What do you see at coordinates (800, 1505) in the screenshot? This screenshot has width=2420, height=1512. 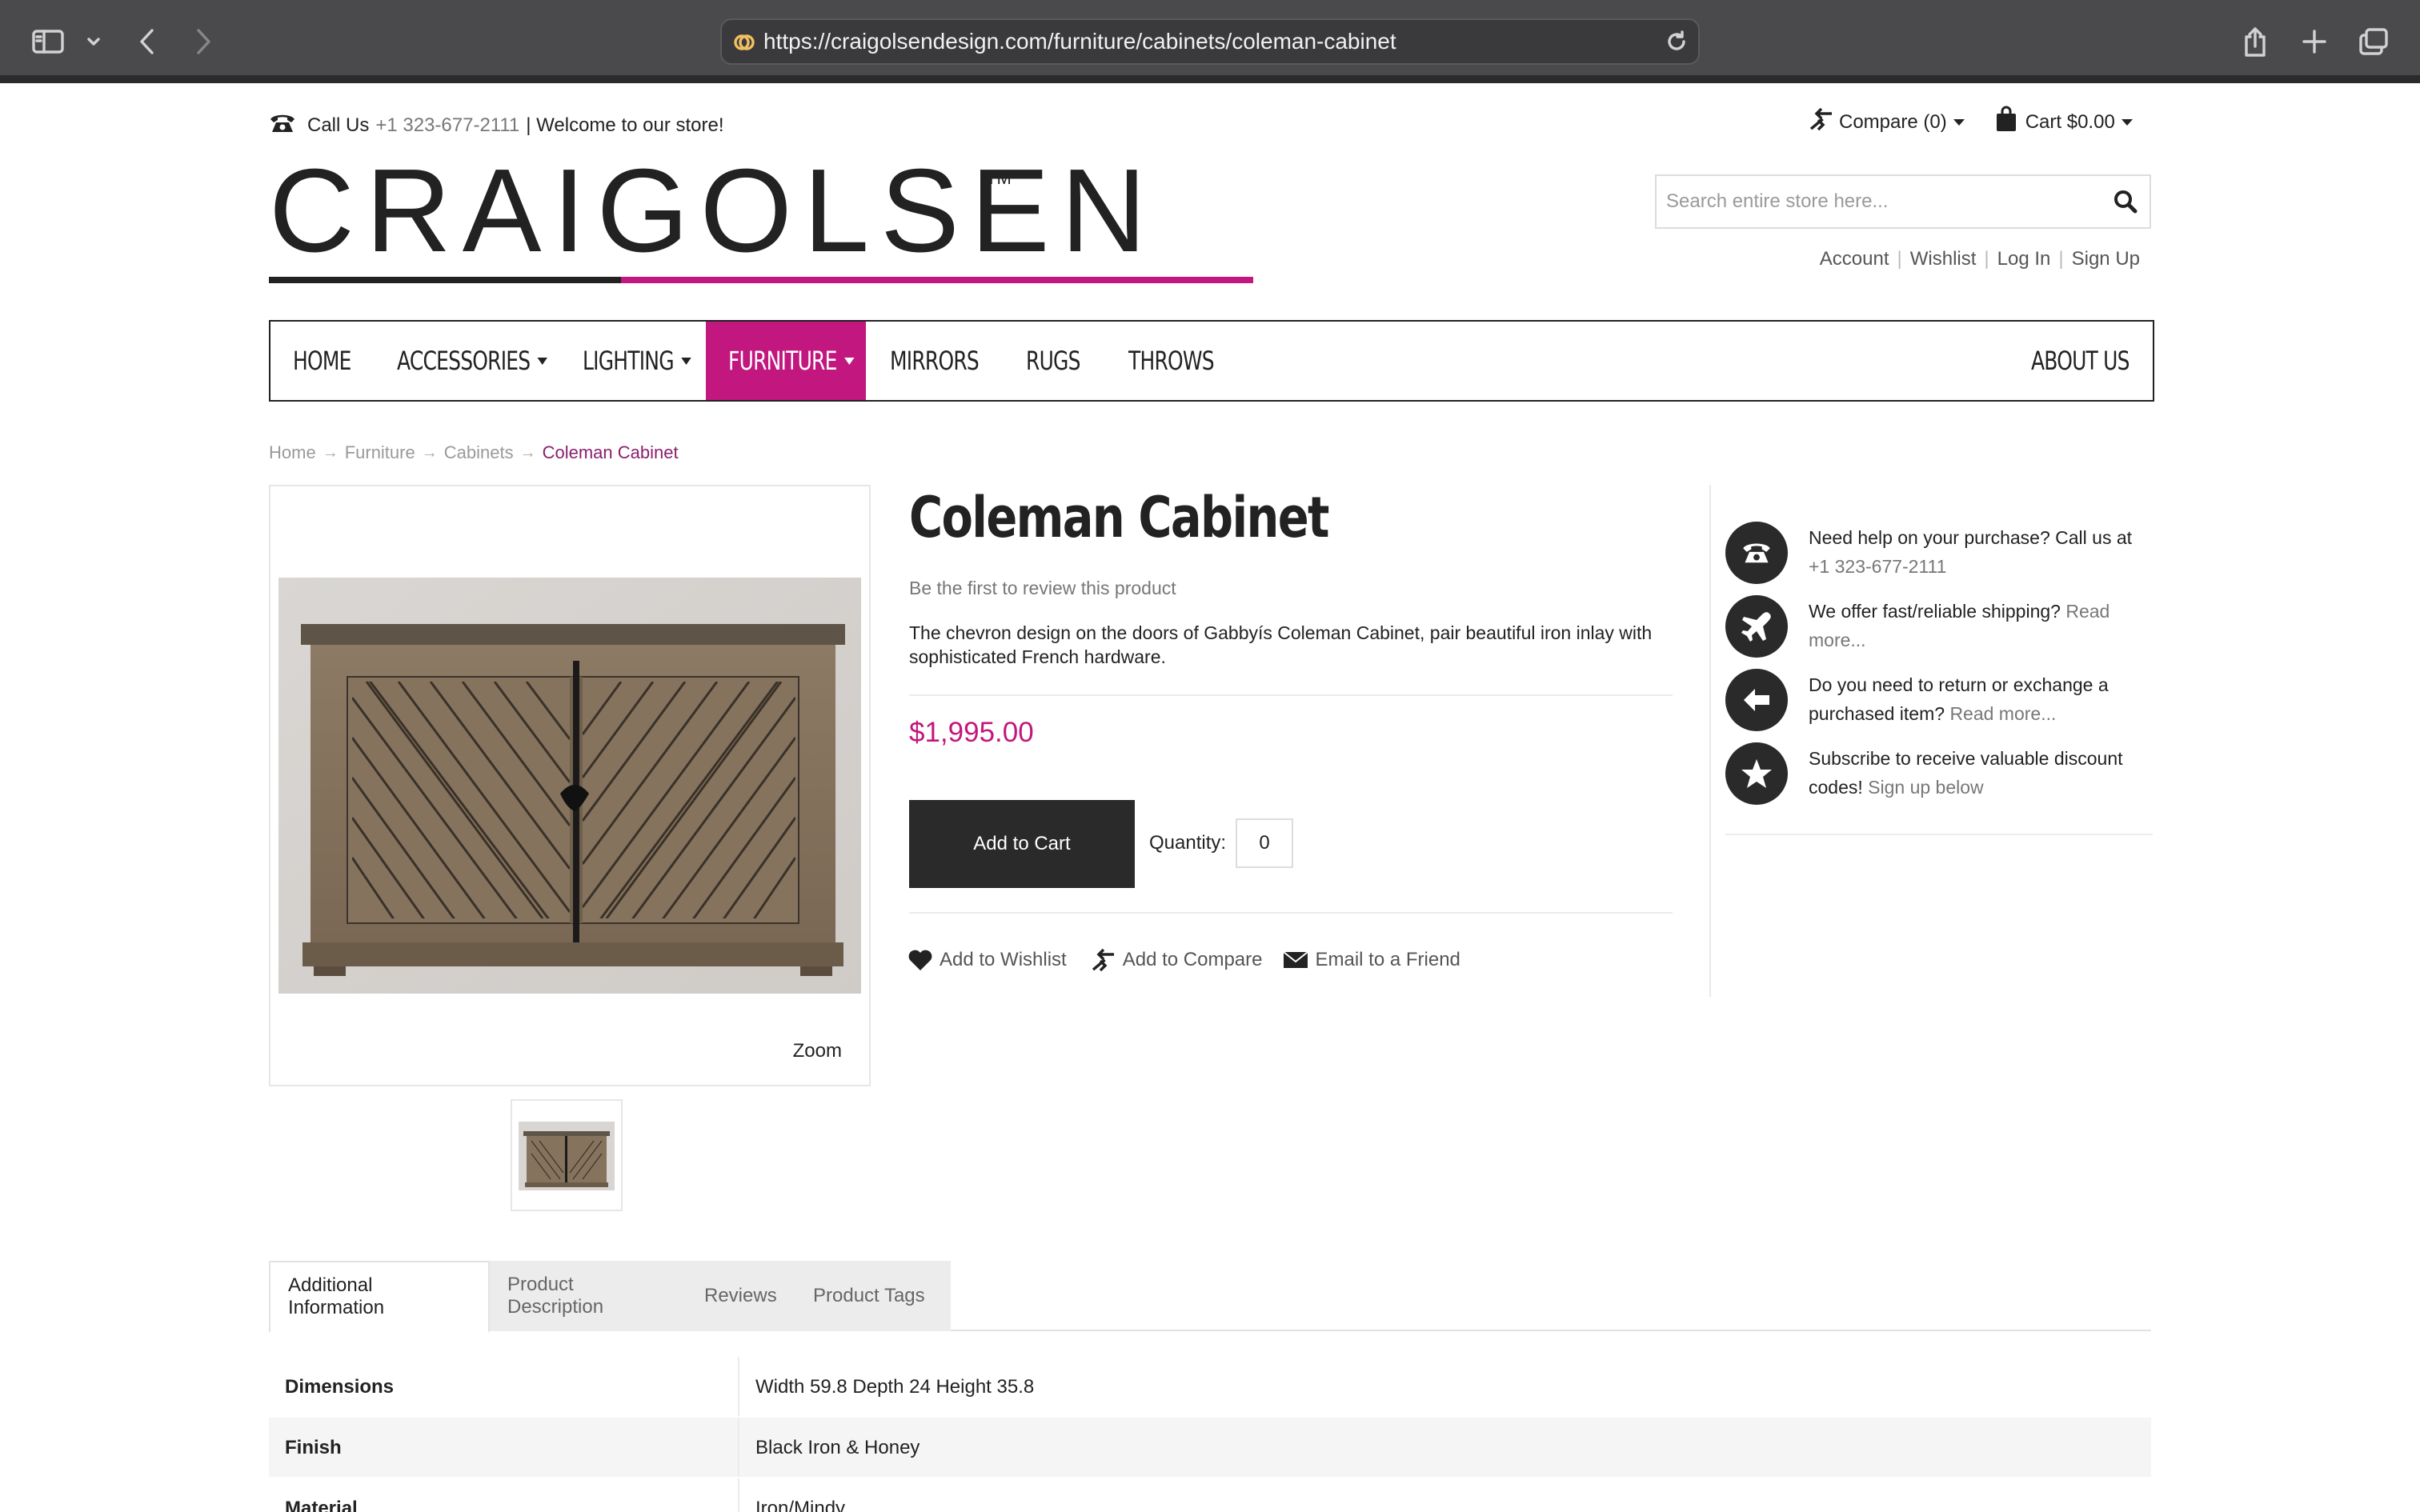 I see `row-value: Iron/Mindy` at bounding box center [800, 1505].